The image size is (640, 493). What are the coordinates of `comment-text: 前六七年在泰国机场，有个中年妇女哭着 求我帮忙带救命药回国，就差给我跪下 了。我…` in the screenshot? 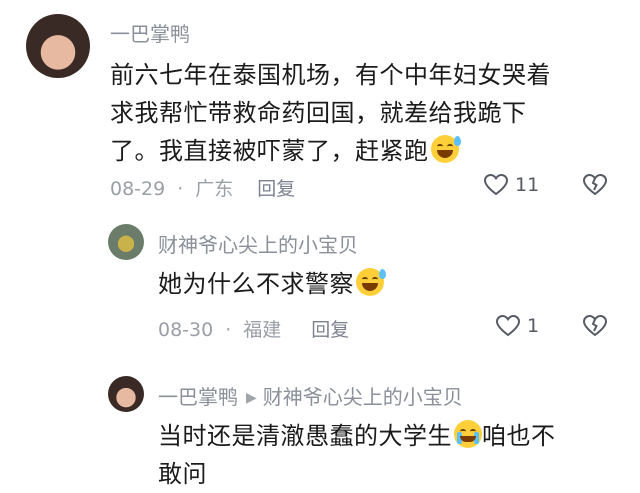 It's located at (330, 113).